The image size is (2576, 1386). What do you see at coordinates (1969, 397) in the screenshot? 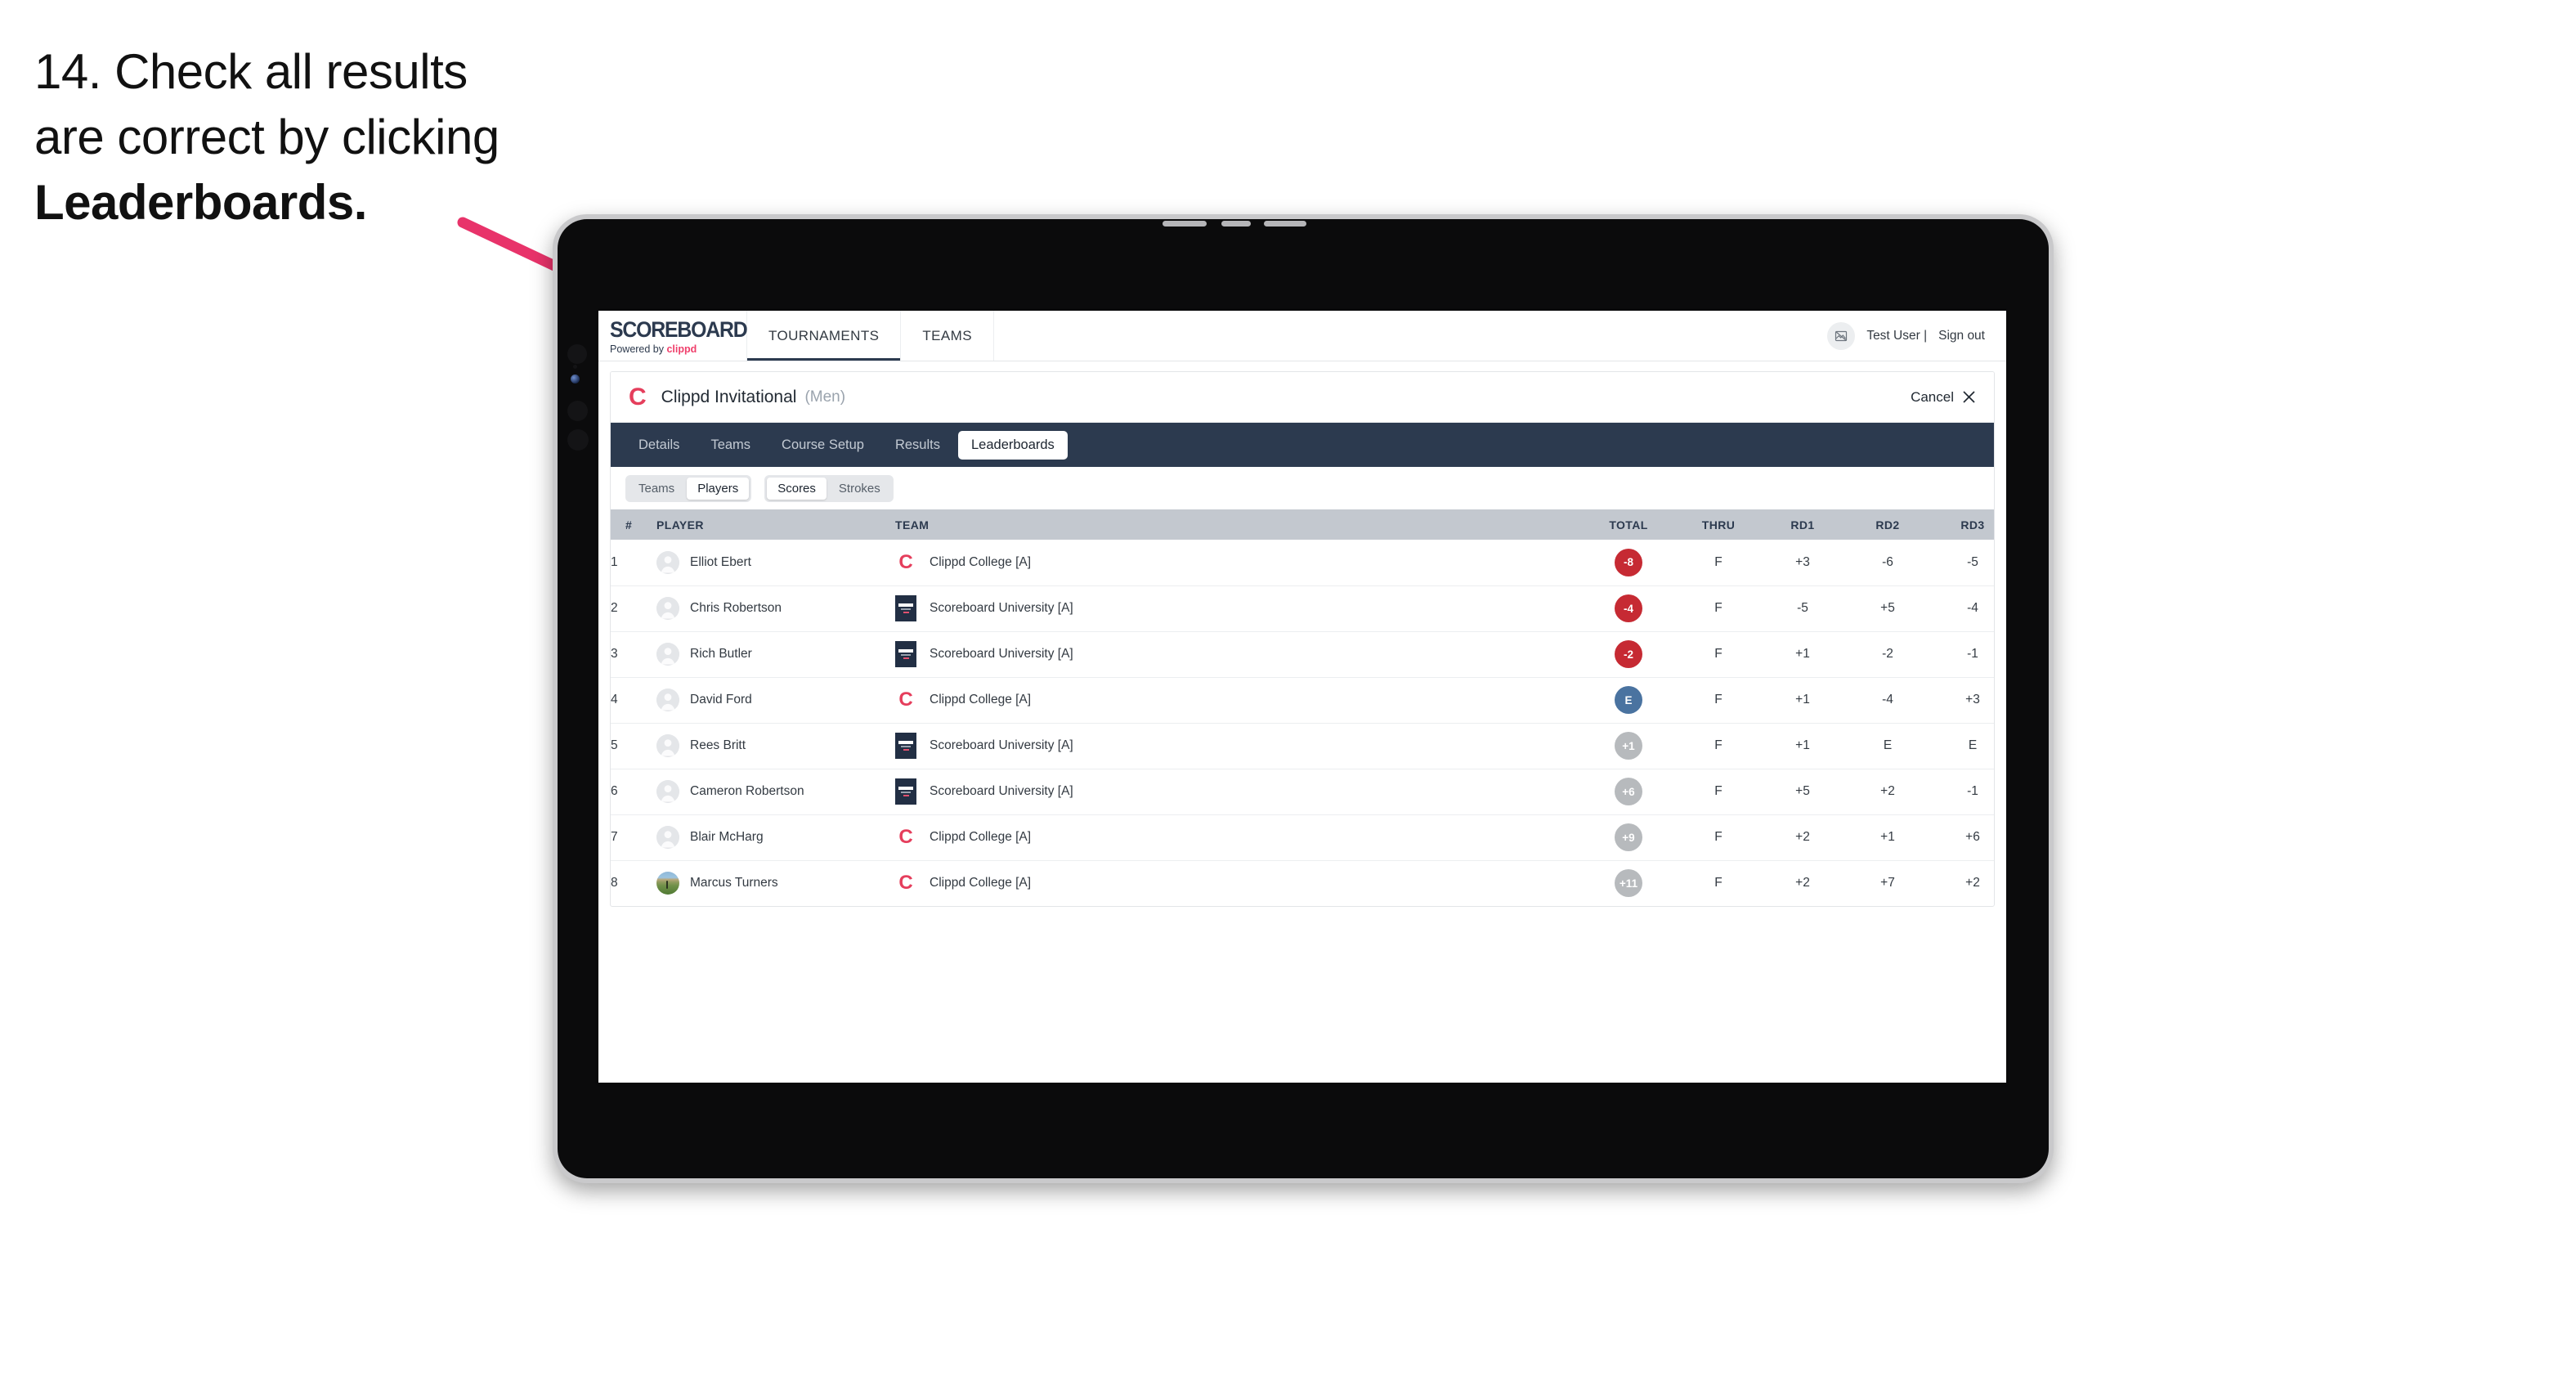
I see `close-icon` at bounding box center [1969, 397].